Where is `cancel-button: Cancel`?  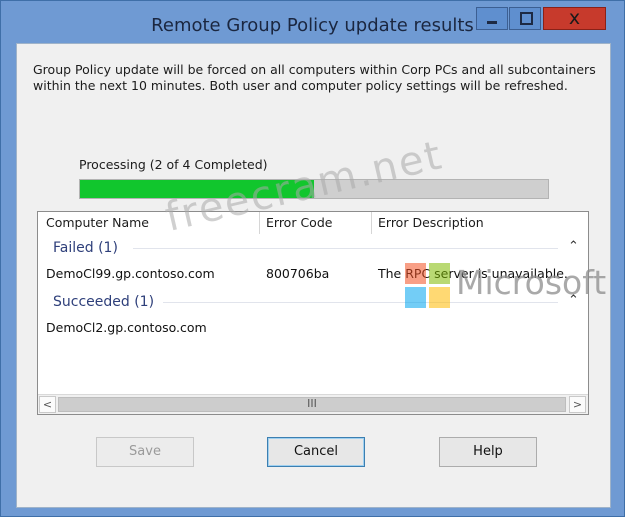 cancel-button: Cancel is located at coordinates (316, 452).